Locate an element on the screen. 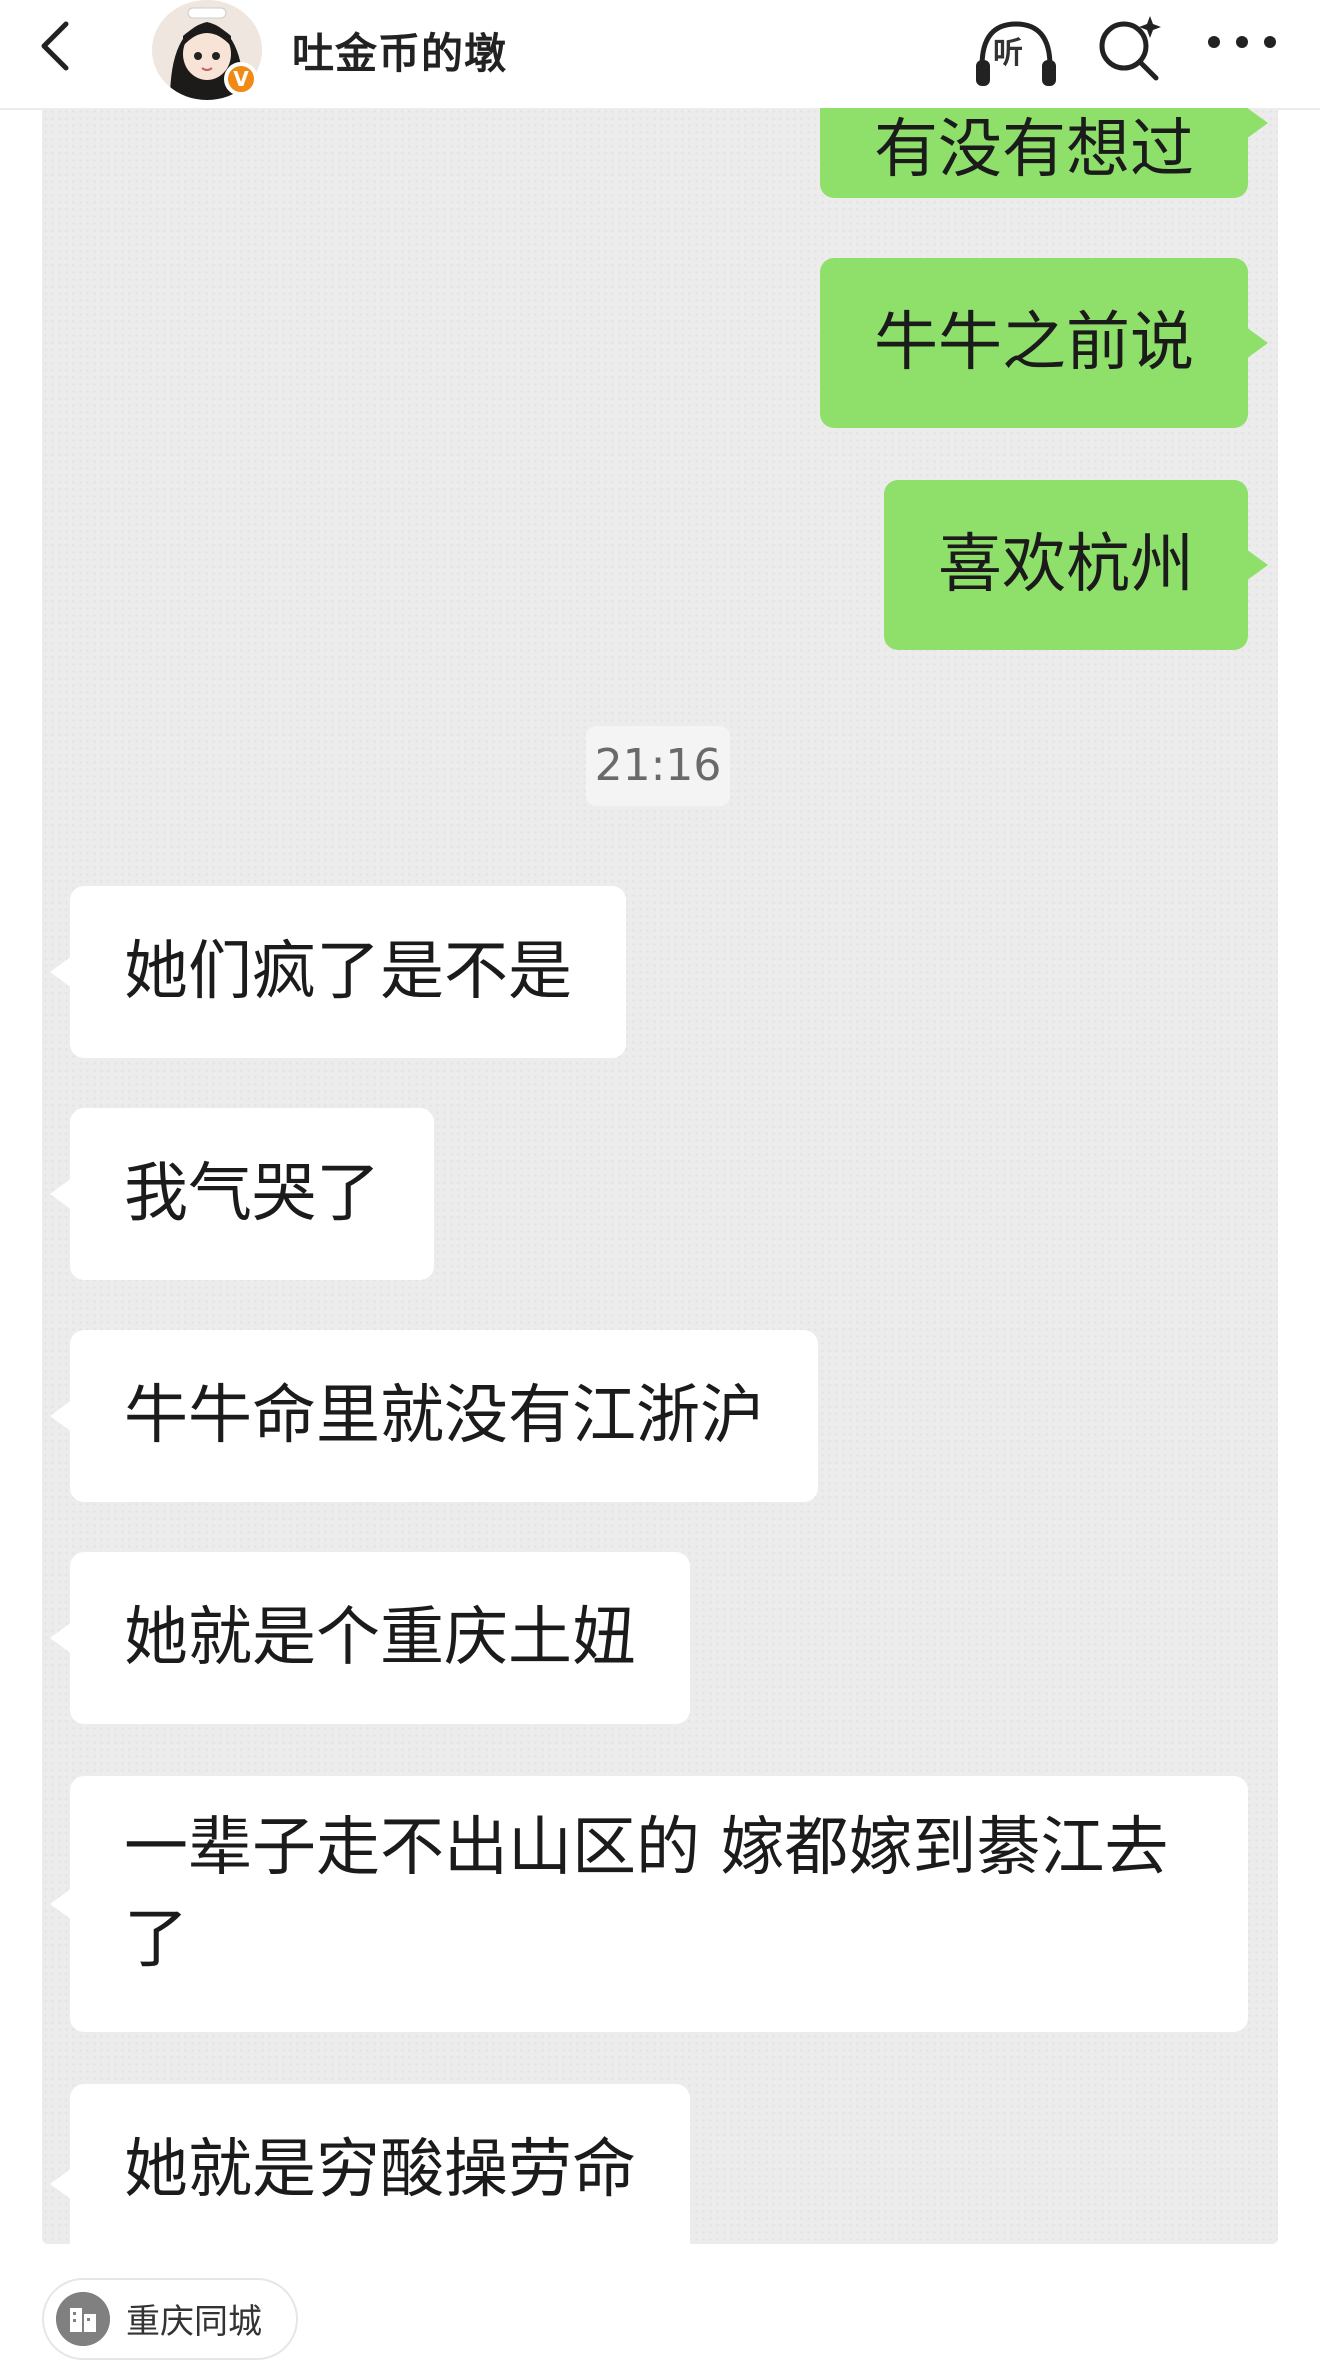 This screenshot has width=1320, height=2374. message-text: 喜欢杭州 is located at coordinates (1066, 565).